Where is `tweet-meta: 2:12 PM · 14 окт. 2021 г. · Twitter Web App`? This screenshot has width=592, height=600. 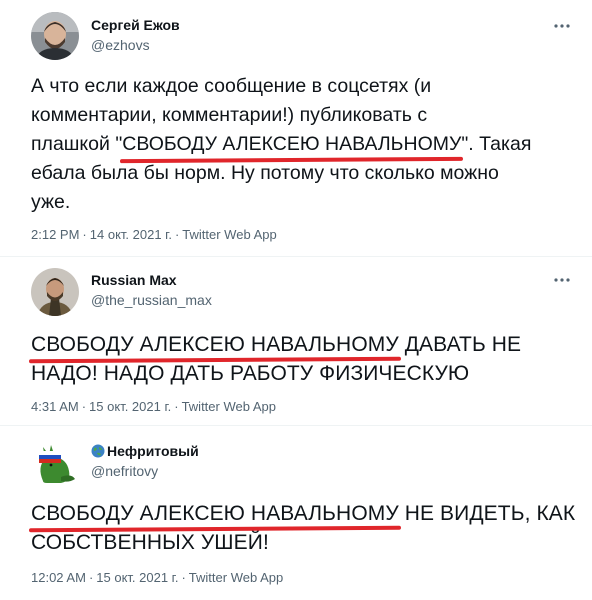
tweet-meta: 2:12 PM · 14 окт. 2021 г. · Twitter Web App is located at coordinates (154, 234).